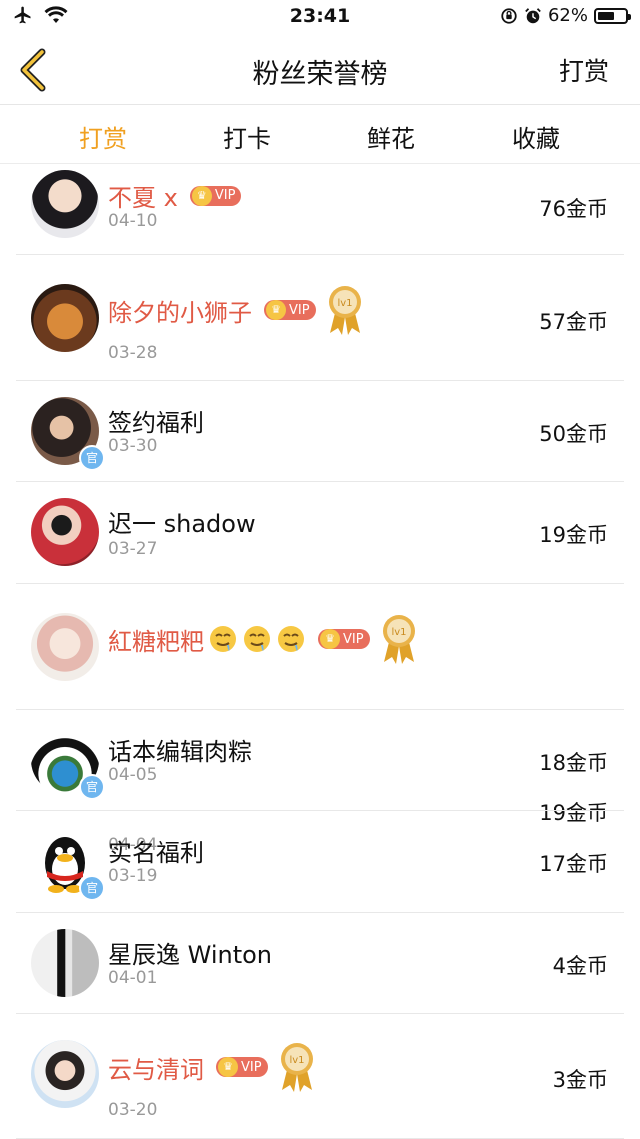 This screenshot has height=1139, width=640. I want to click on list-item: 官 签约福利 03-30 50金币, so click(320, 431).